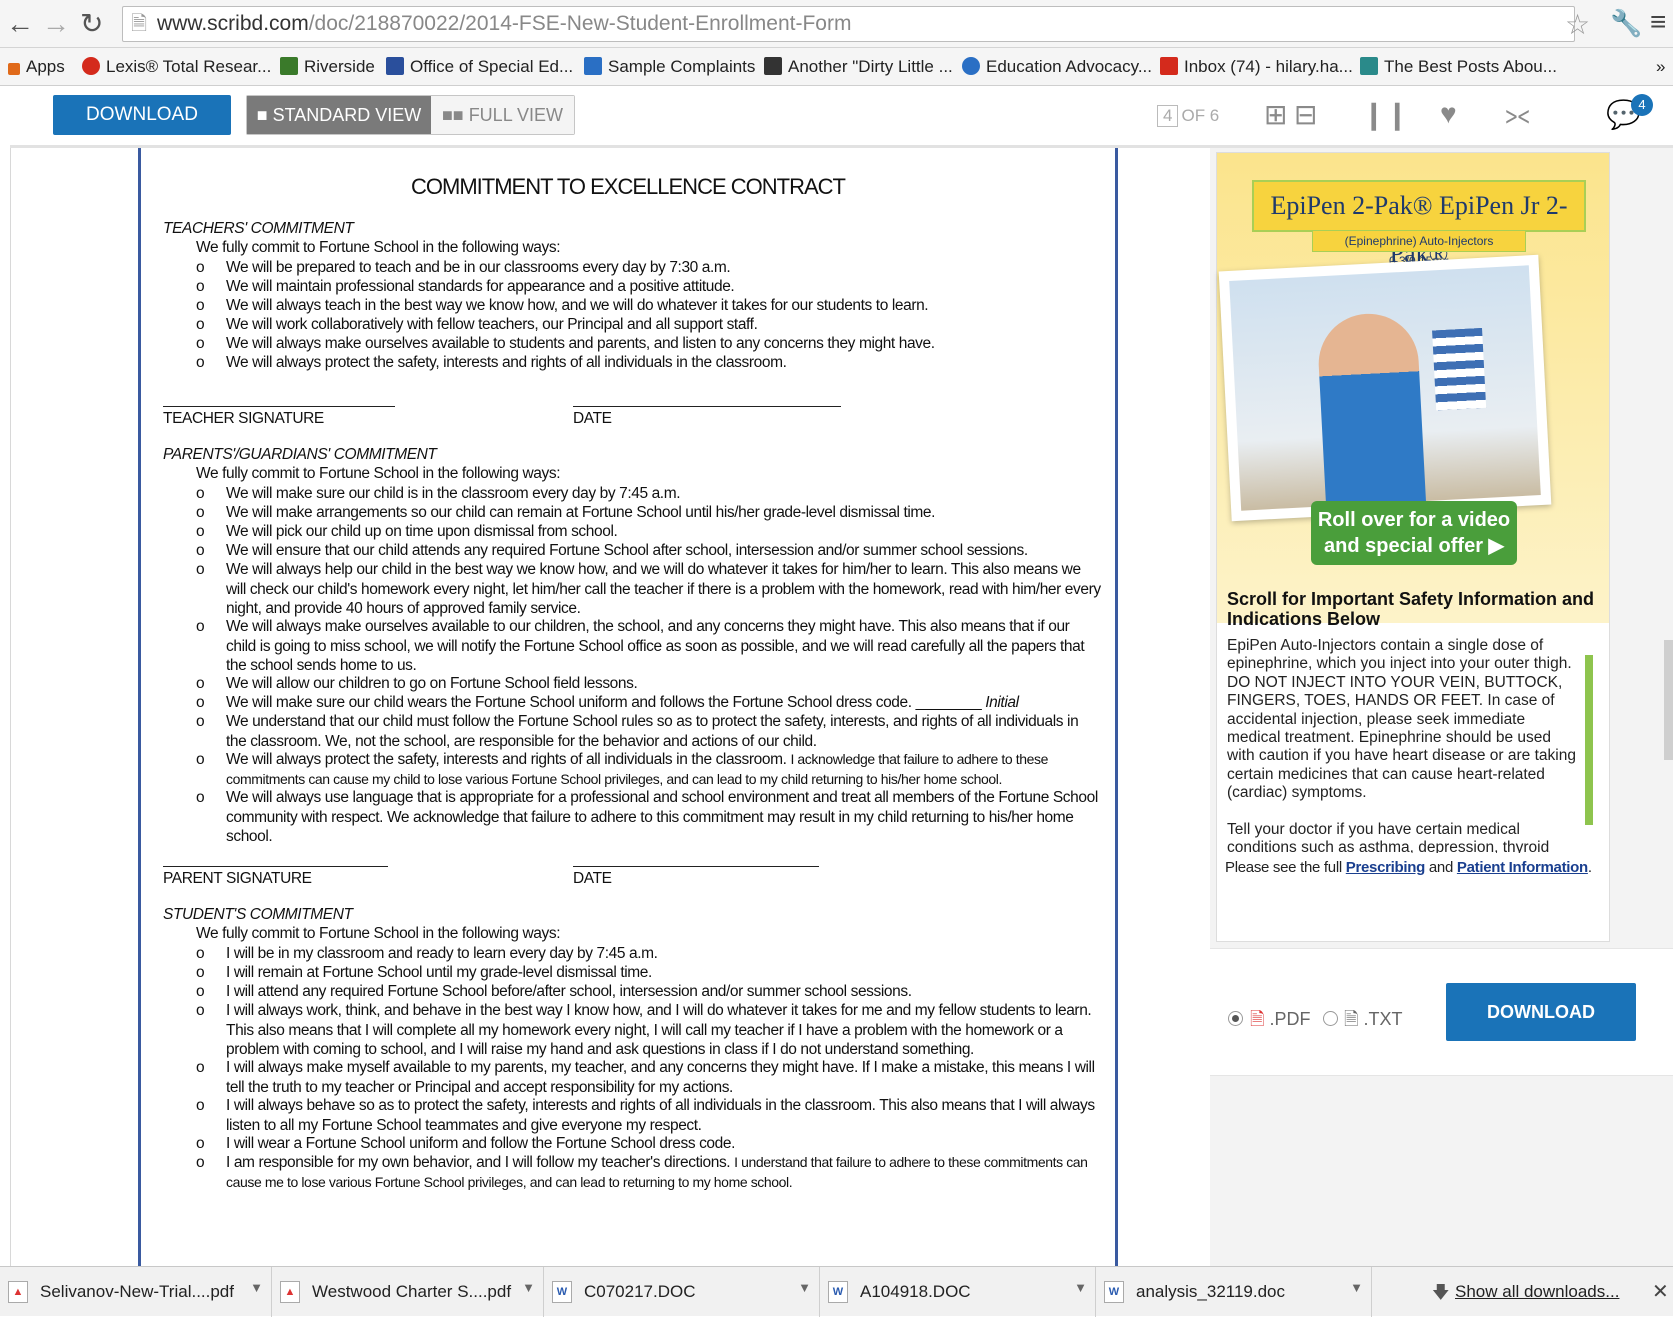  I want to click on share-icon: ⪥, so click(1517, 114).